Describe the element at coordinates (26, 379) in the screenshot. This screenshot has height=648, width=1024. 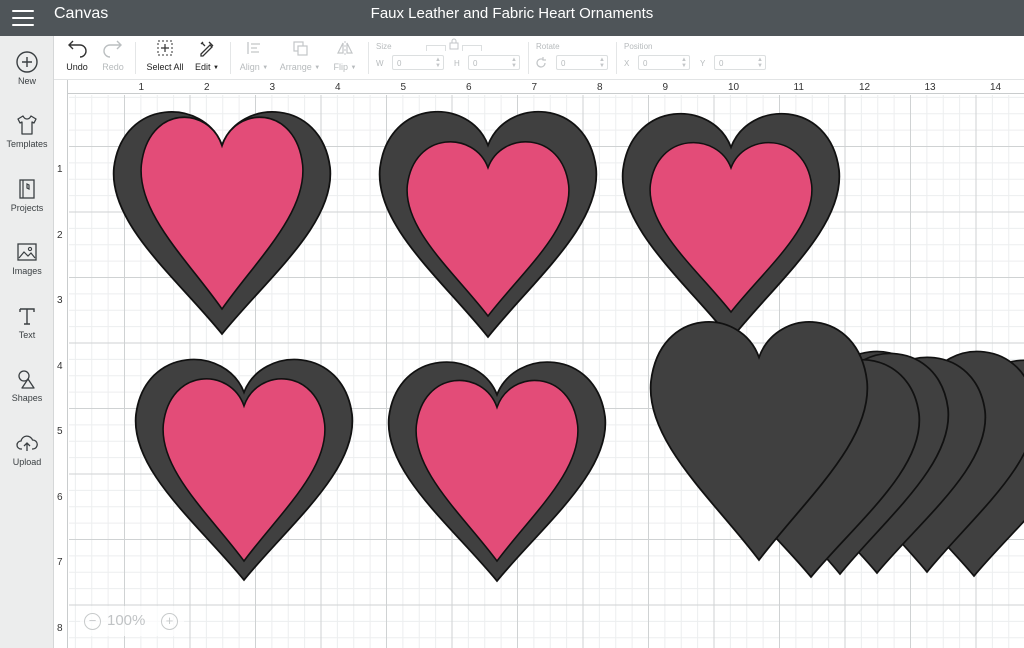
I see `shapes-icon` at that location.